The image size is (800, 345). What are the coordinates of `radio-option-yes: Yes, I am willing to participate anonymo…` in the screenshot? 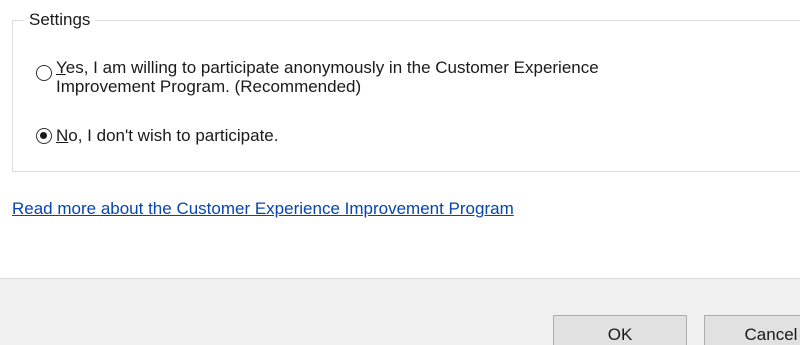 It's located at (317, 77).